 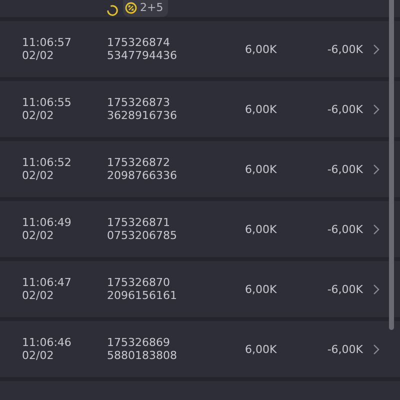 I want to click on time-text: 11:06:55, so click(x=47, y=102).